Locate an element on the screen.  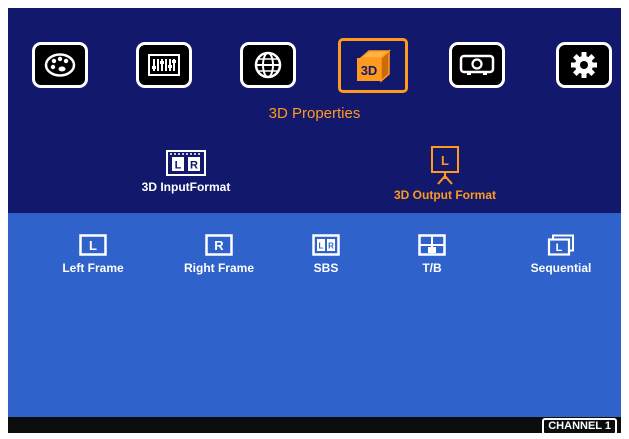
input-format-option: L R 3D InputFormat is located at coordinates (186, 172).